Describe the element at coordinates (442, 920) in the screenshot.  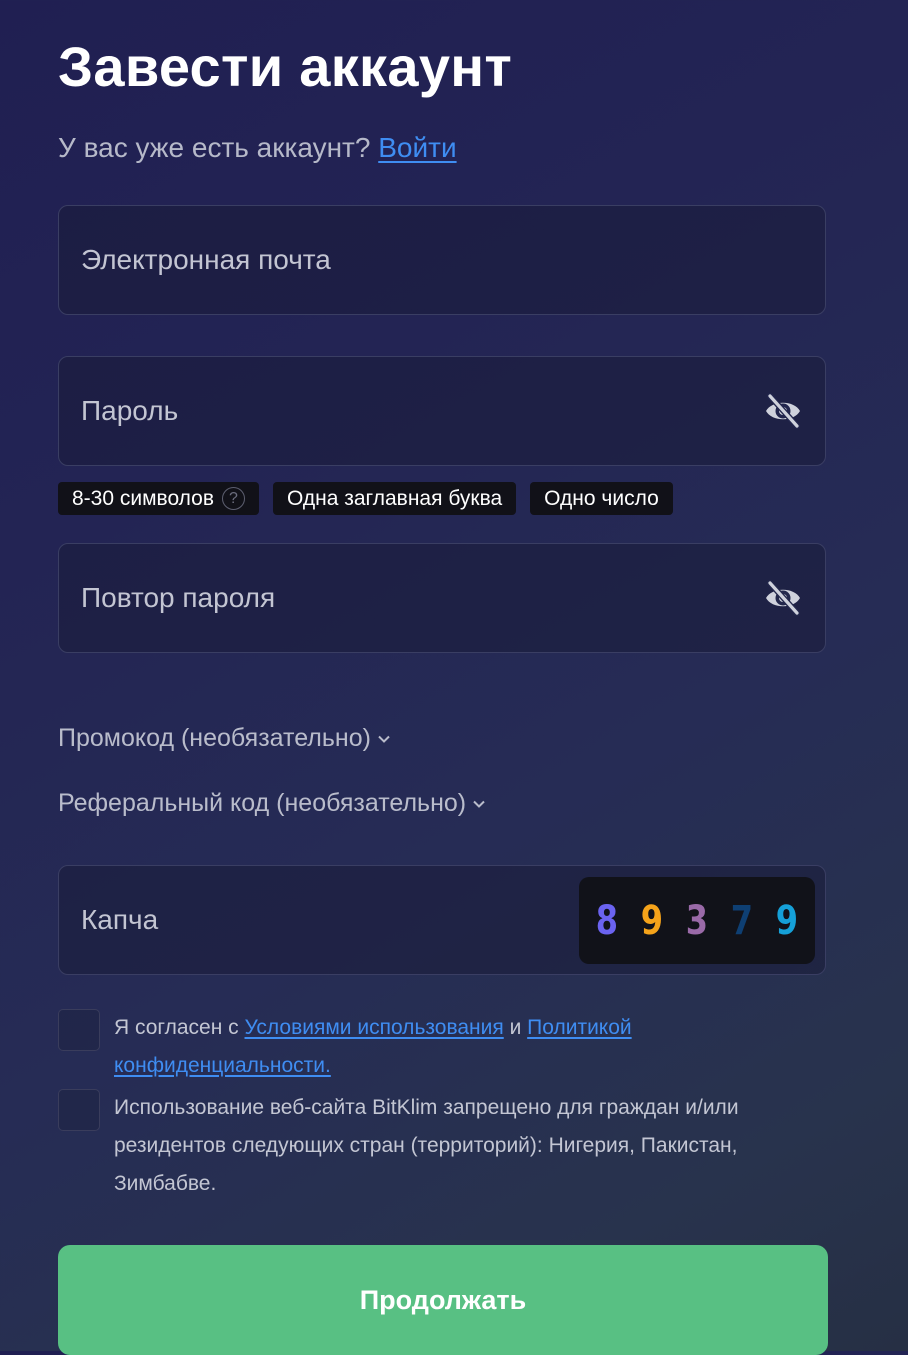
I see `captcha-field: Капча 89379` at that location.